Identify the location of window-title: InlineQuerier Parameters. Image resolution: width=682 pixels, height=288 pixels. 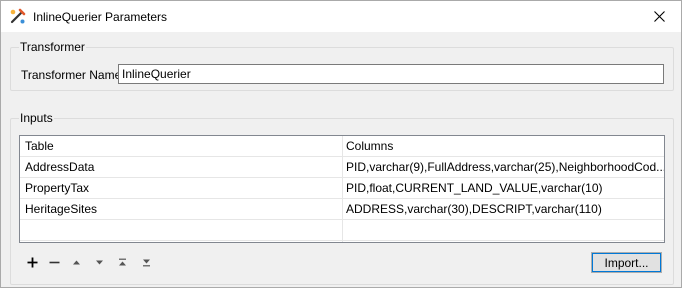
(100, 17).